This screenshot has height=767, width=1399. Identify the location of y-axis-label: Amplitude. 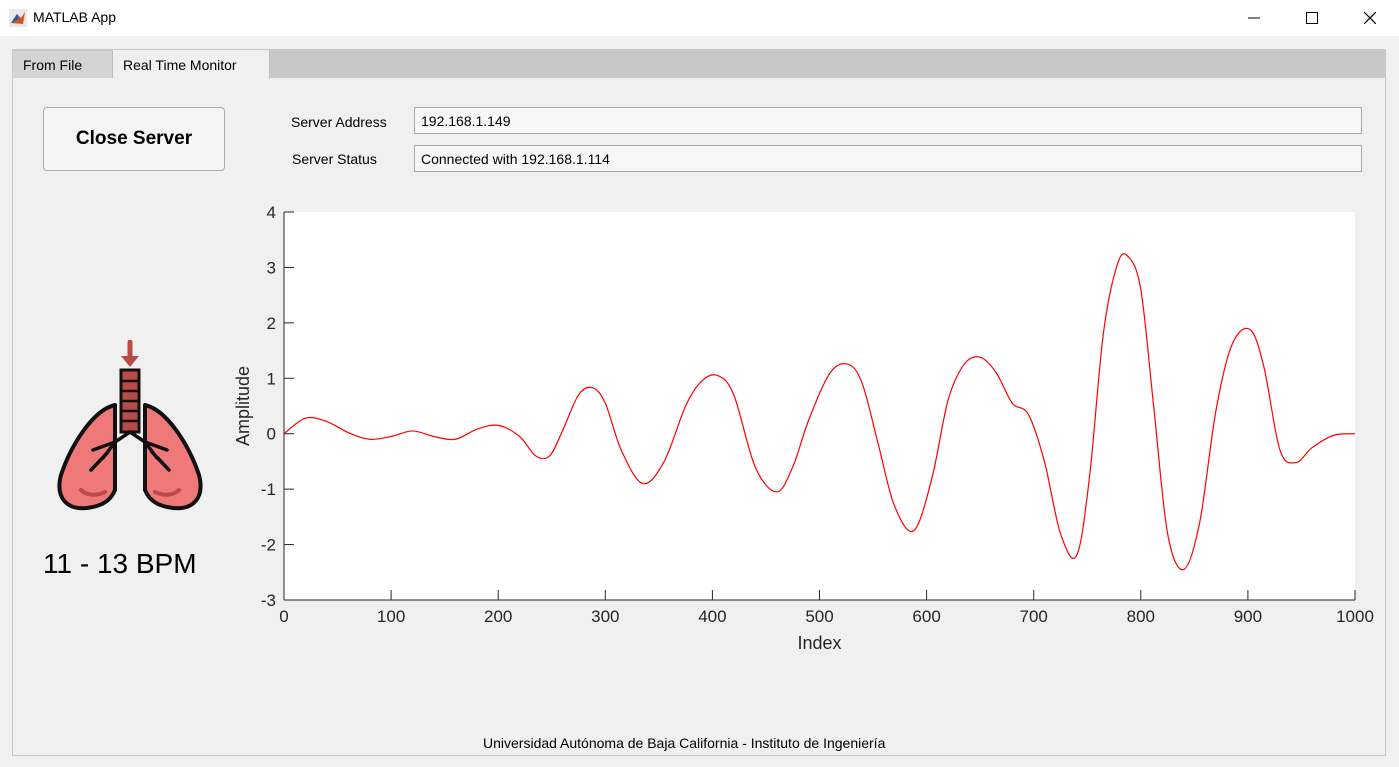
(243, 406).